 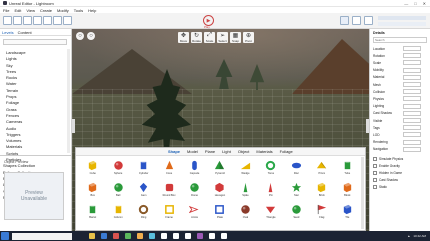 What do you see at coordinates (128, 236) in the screenshot?
I see `taskbar-app-3-icon` at bounding box center [128, 236].